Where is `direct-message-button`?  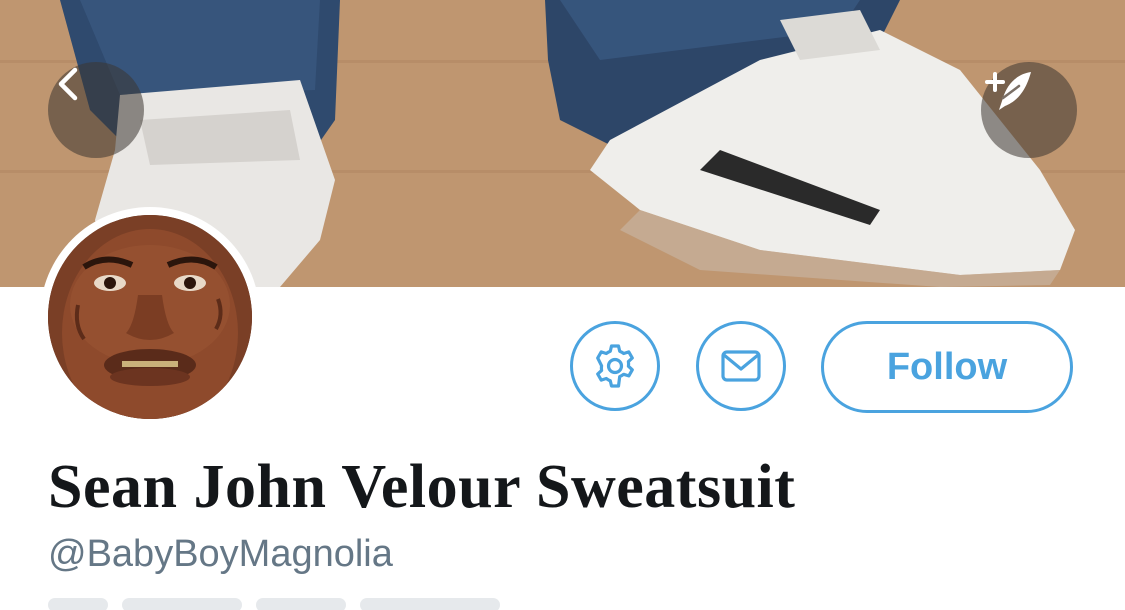
direct-message-button is located at coordinates (741, 366).